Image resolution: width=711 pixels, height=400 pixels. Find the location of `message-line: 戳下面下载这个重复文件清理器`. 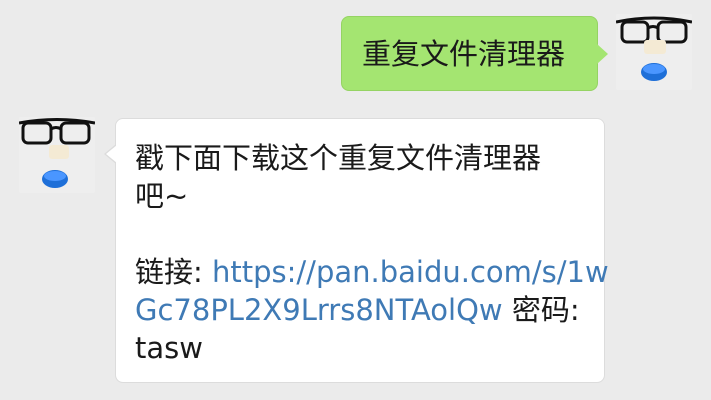

message-line: 戳下面下载这个重复文件清理器 is located at coordinates (338, 158).